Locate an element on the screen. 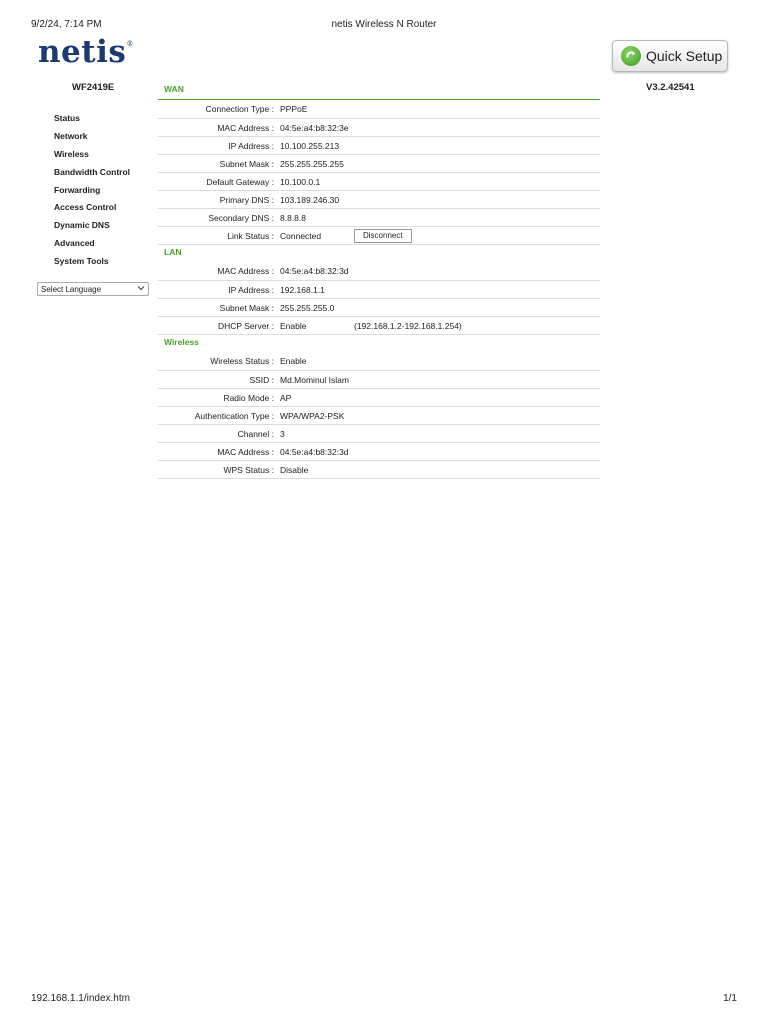 The height and width of the screenshot is (1024, 768). table-row: WPS Status : Disable is located at coordinates (379, 470).